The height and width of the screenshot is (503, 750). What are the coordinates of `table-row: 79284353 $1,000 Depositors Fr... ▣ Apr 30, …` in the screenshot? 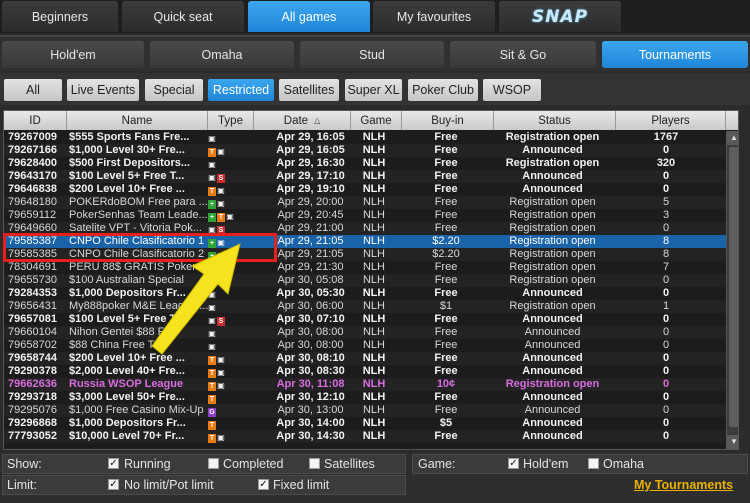 It's located at (371, 293).